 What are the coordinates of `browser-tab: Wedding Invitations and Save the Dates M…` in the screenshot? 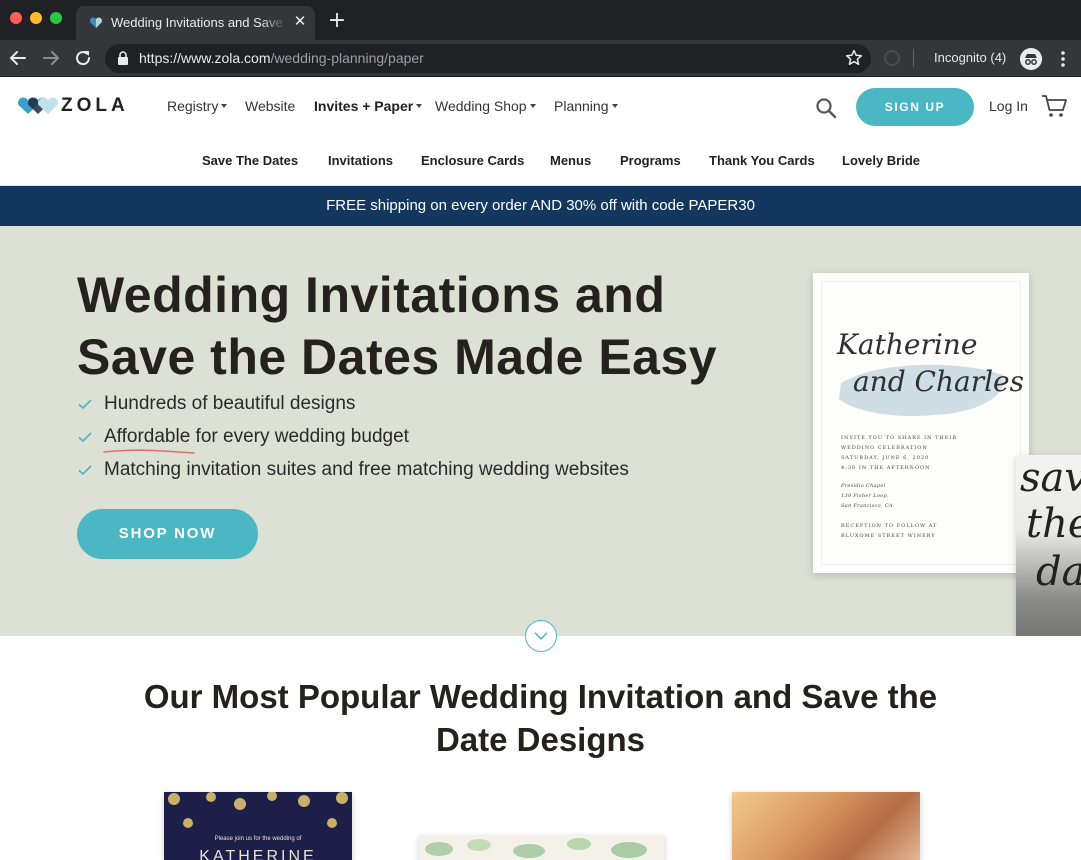 It's located at (195, 23).